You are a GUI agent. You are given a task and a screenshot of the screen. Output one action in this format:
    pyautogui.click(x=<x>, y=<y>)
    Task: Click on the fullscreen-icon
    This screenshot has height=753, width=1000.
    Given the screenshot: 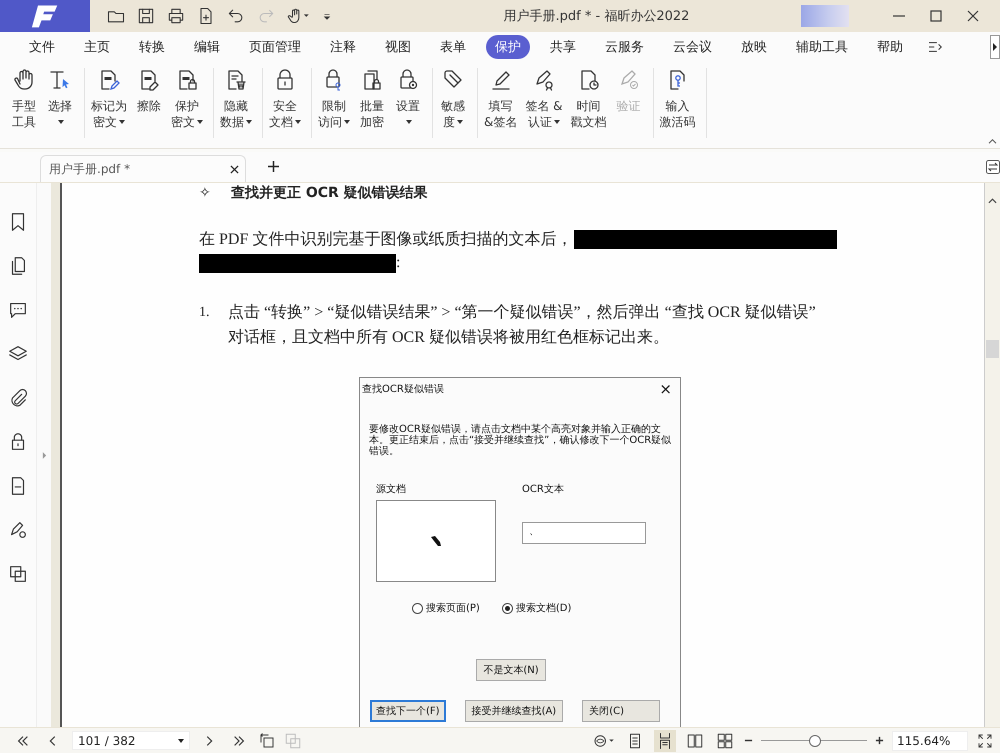 What is the action you would take?
    pyautogui.click(x=985, y=741)
    